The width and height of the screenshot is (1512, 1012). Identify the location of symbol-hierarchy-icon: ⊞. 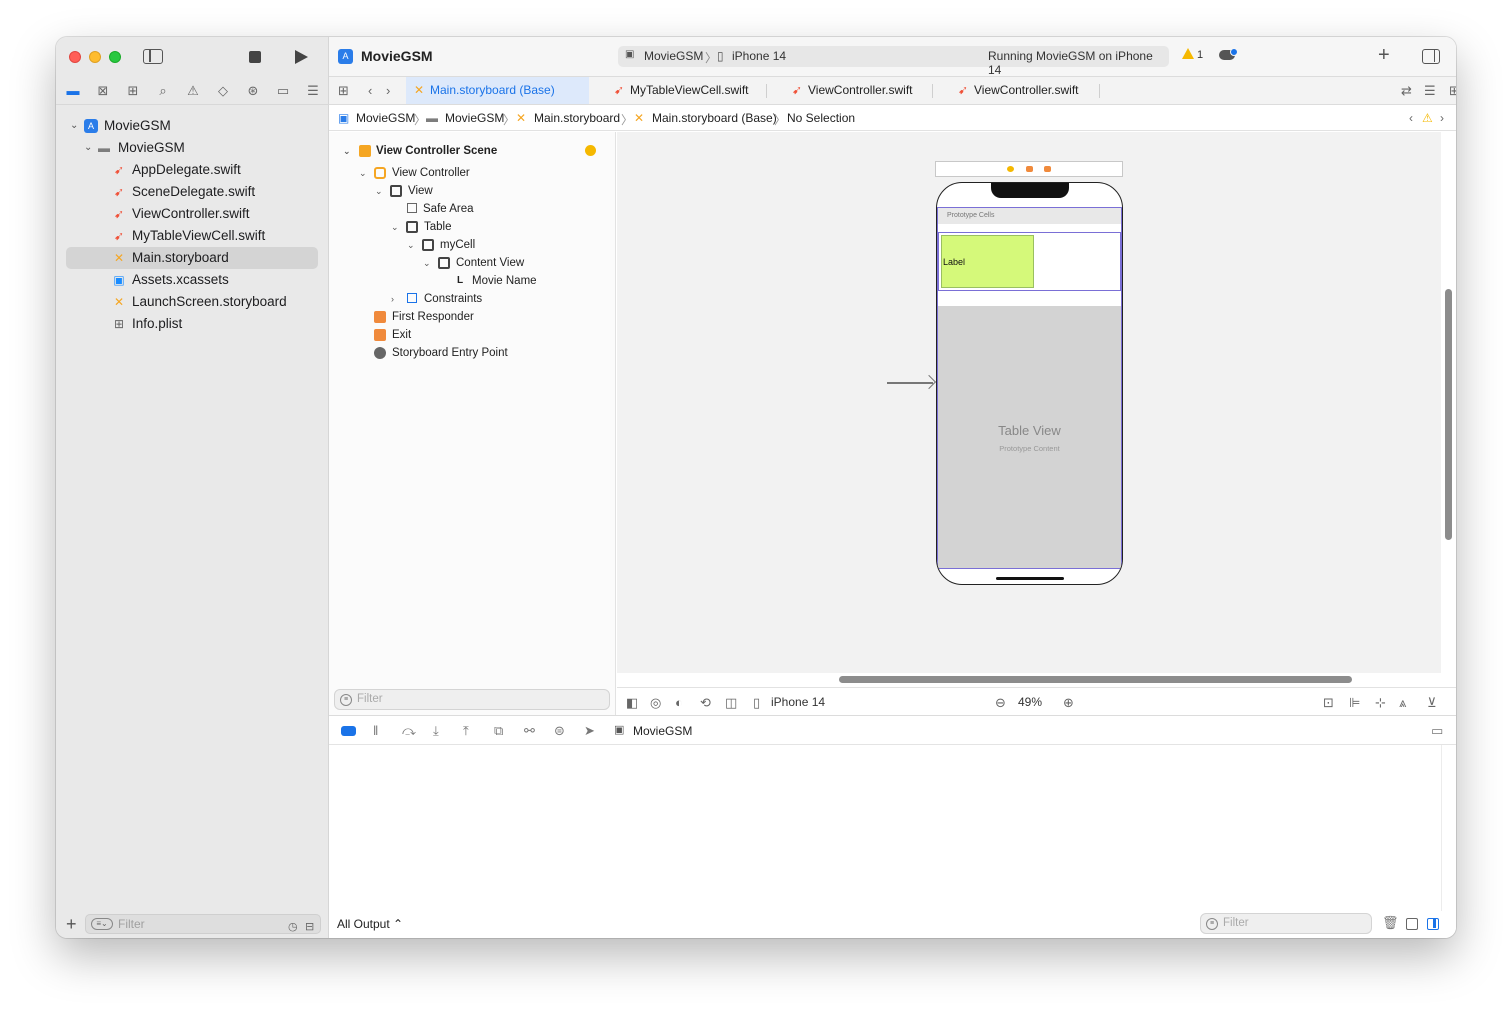
(133, 91).